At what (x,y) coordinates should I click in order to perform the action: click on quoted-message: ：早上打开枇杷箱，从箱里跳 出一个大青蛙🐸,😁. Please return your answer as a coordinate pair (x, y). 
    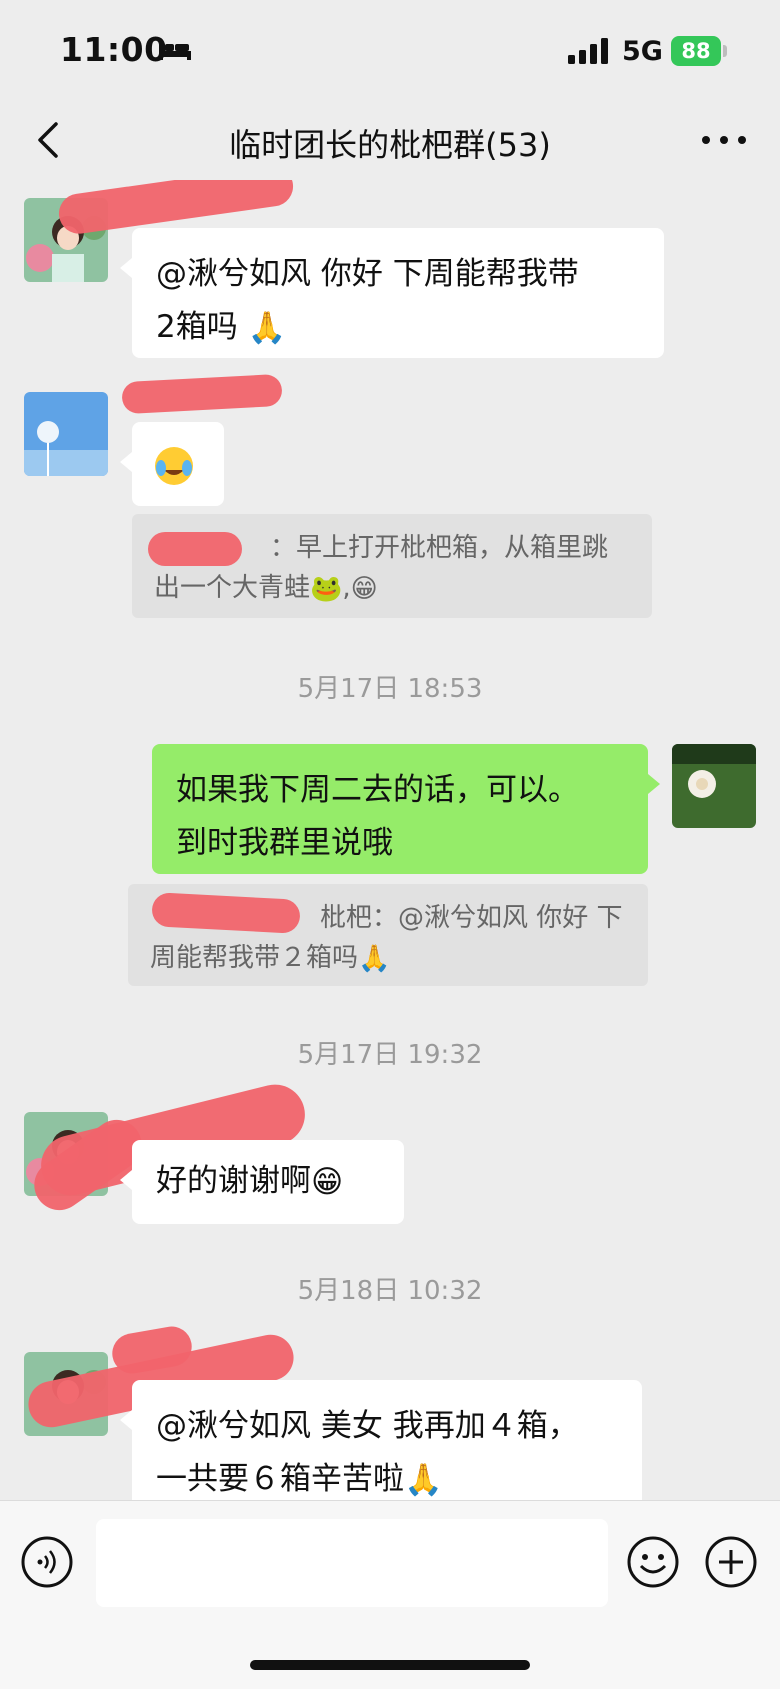
    Looking at the image, I should click on (392, 566).